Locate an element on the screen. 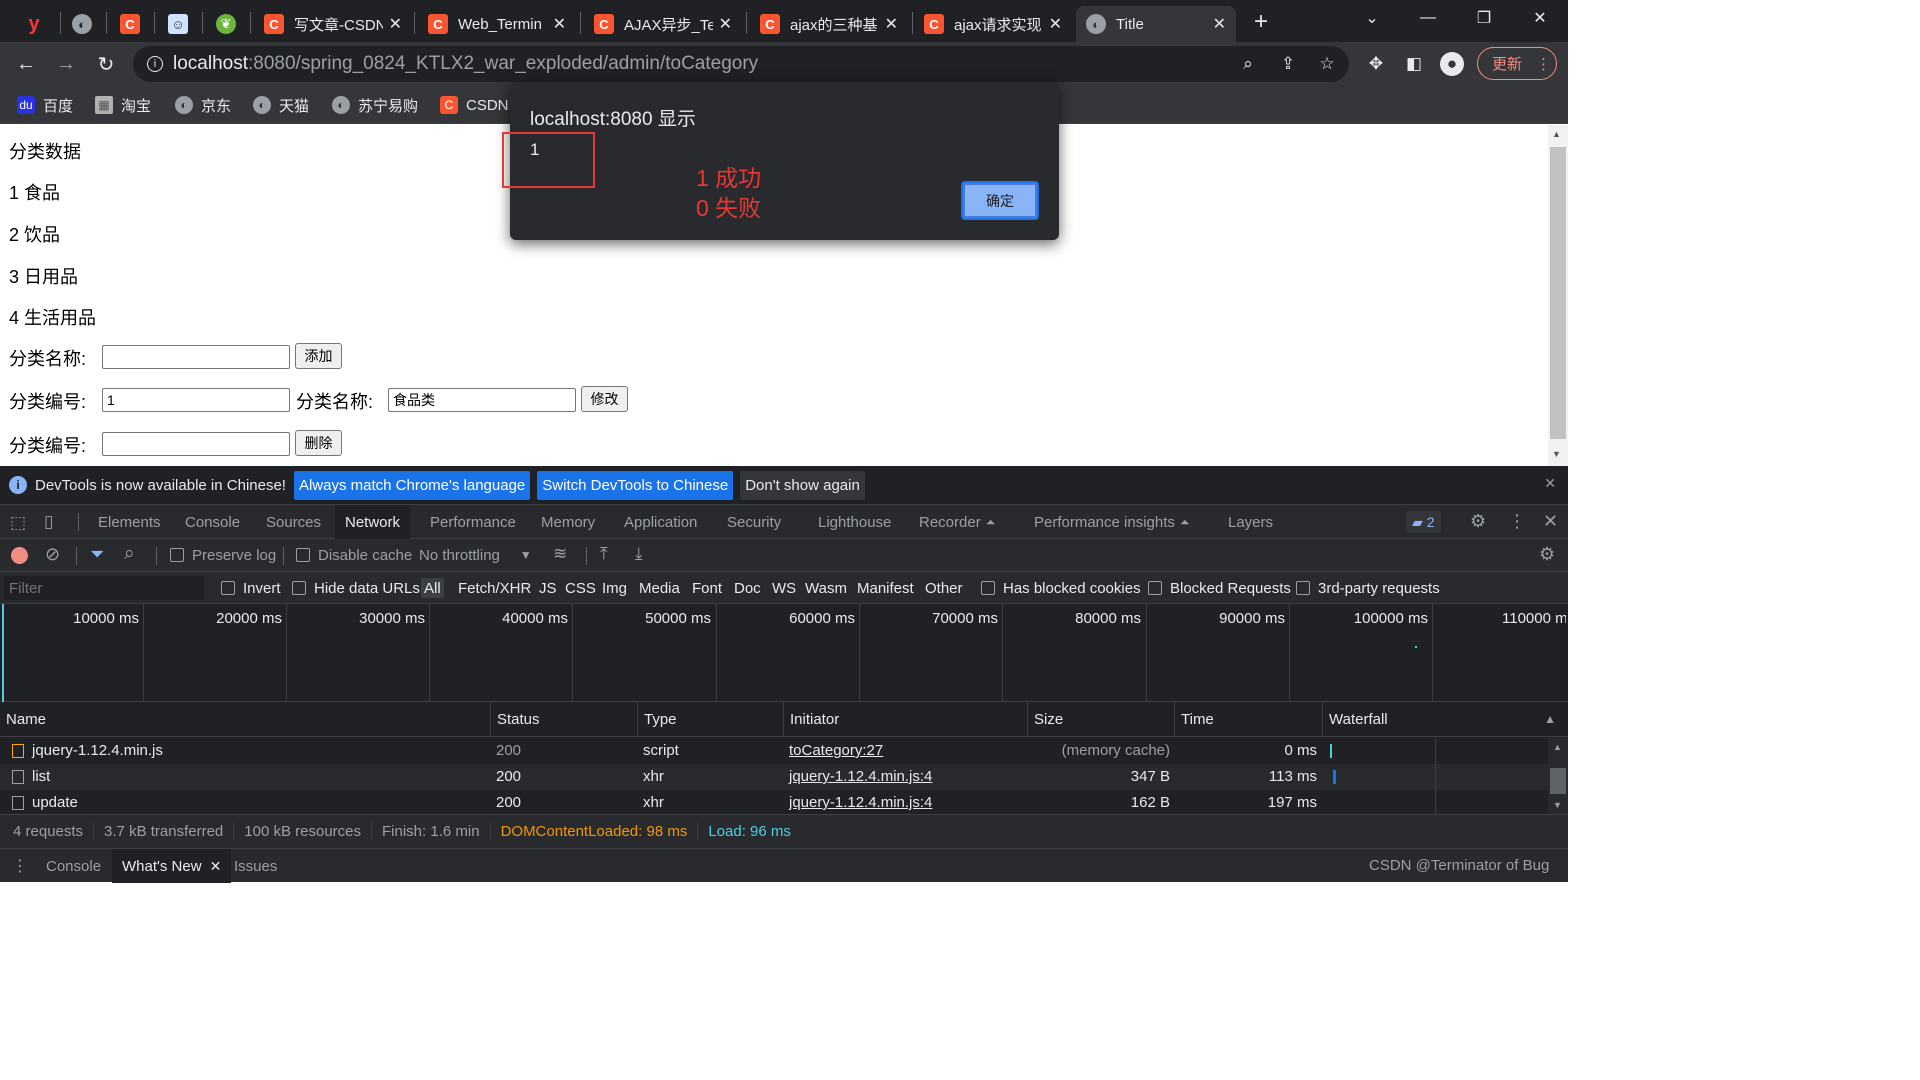  row-initiator: toCategory:27 is located at coordinates (833, 751).